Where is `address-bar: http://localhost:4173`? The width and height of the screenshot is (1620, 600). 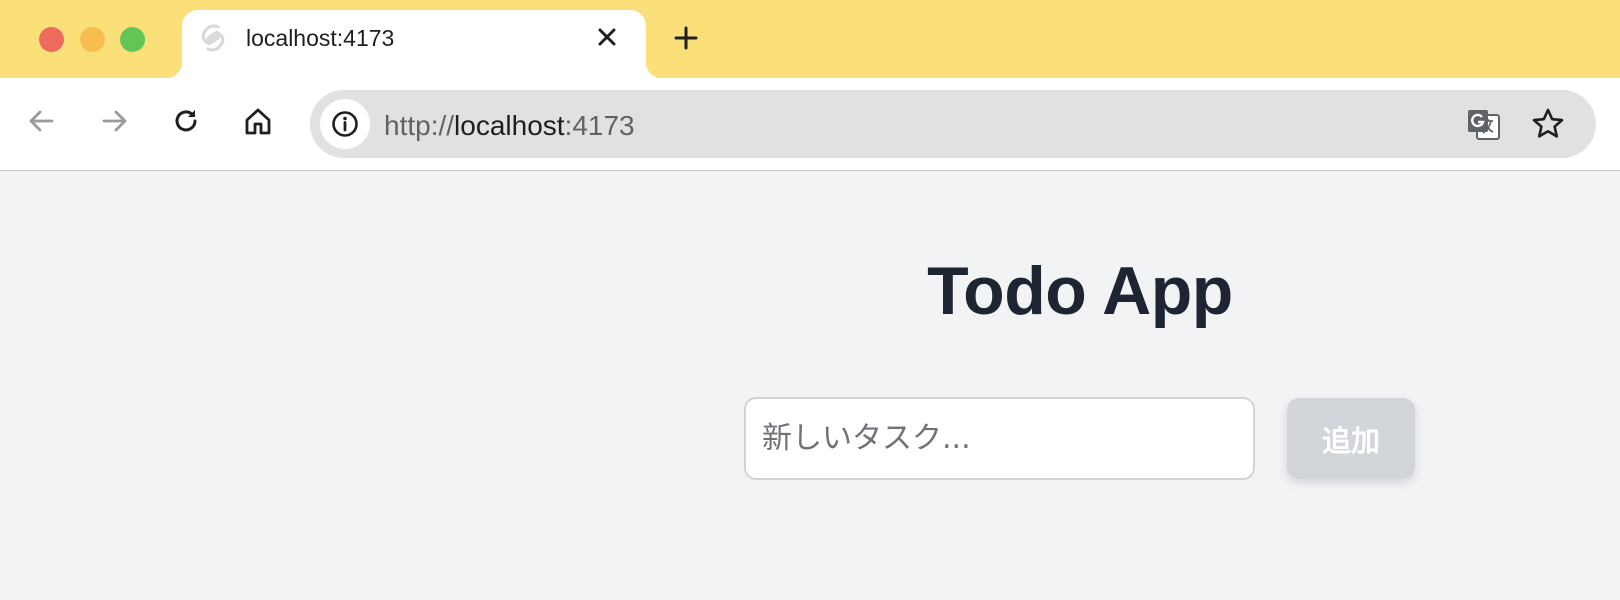
address-bar: http://localhost:4173 is located at coordinates (953, 124).